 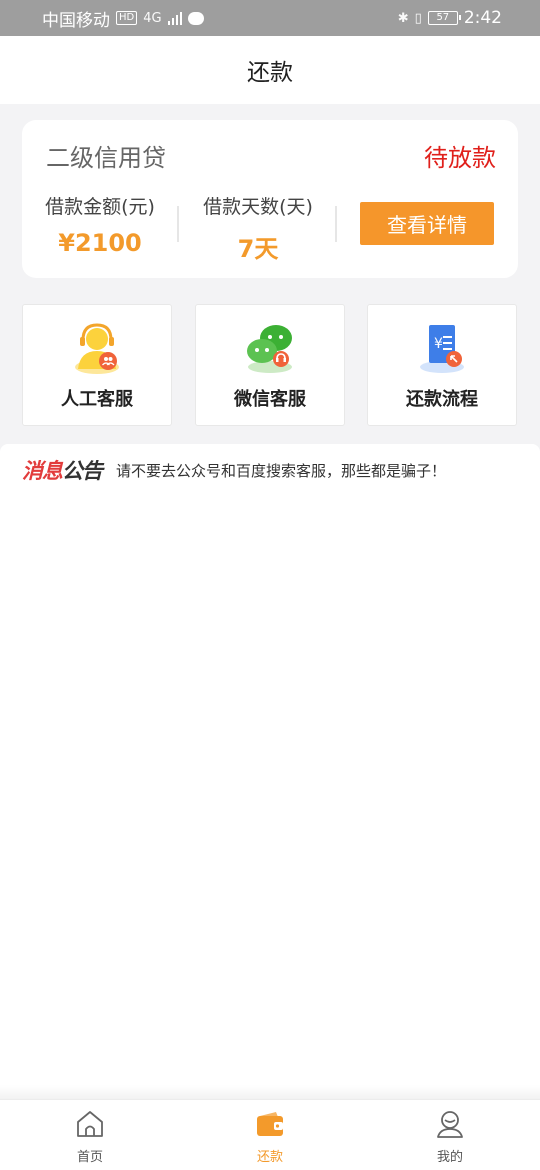 I want to click on wechat-icon, so click(x=270, y=348).